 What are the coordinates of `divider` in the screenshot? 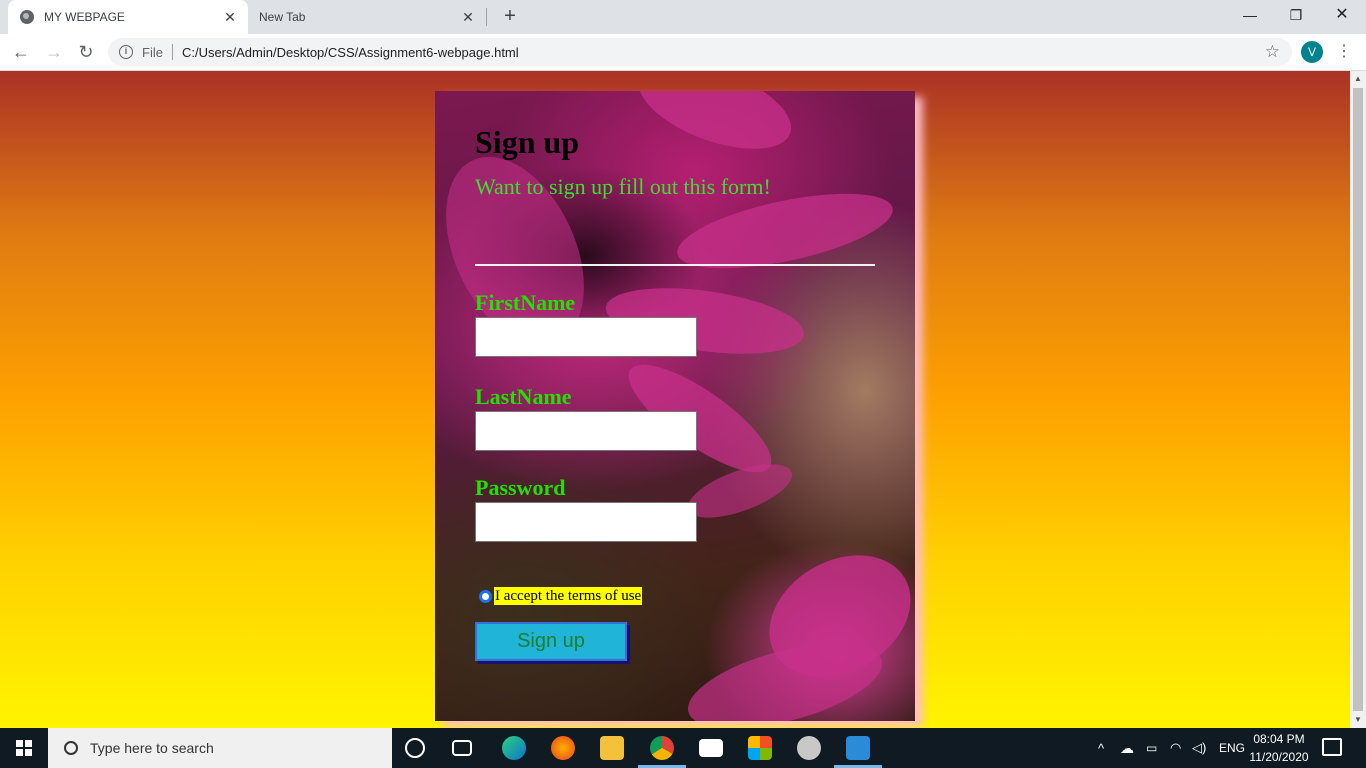 It's located at (675, 265).